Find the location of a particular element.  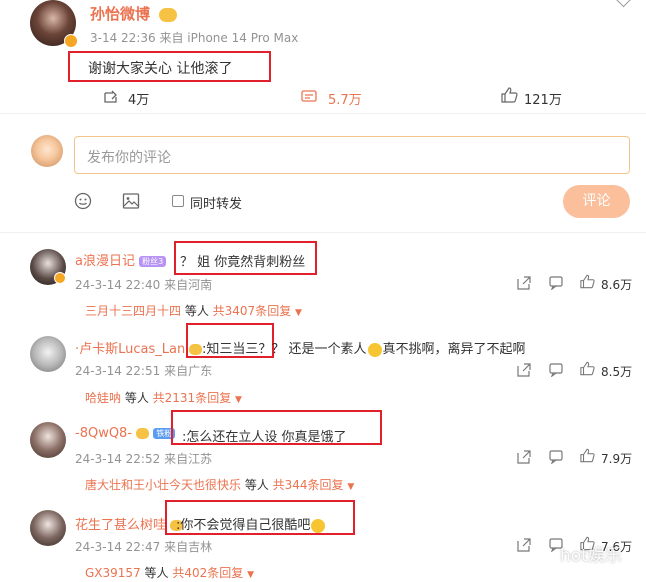

reply-summary: 哈娃呐 等人 共2131条回复 ▼ is located at coordinates (163, 397).